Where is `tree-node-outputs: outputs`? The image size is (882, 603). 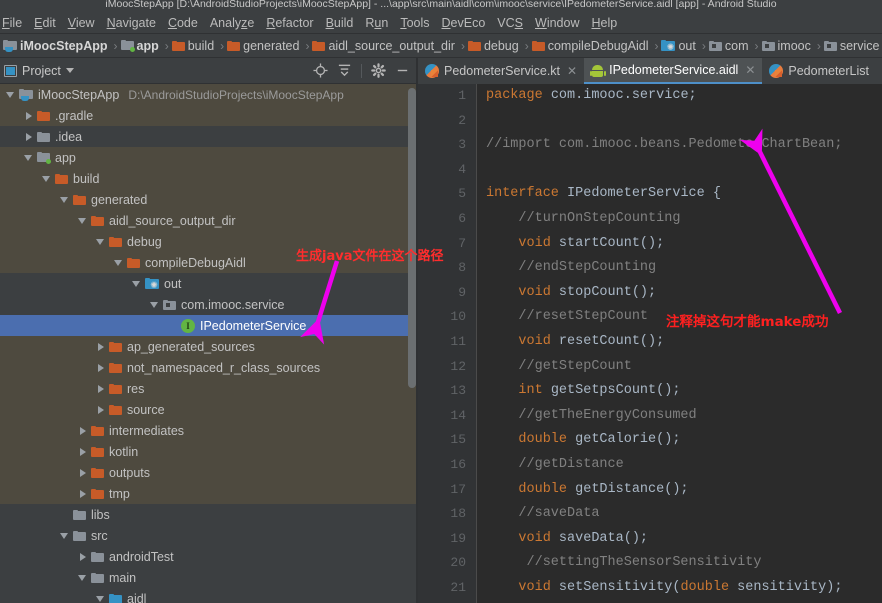 tree-node-outputs: outputs is located at coordinates (209, 472).